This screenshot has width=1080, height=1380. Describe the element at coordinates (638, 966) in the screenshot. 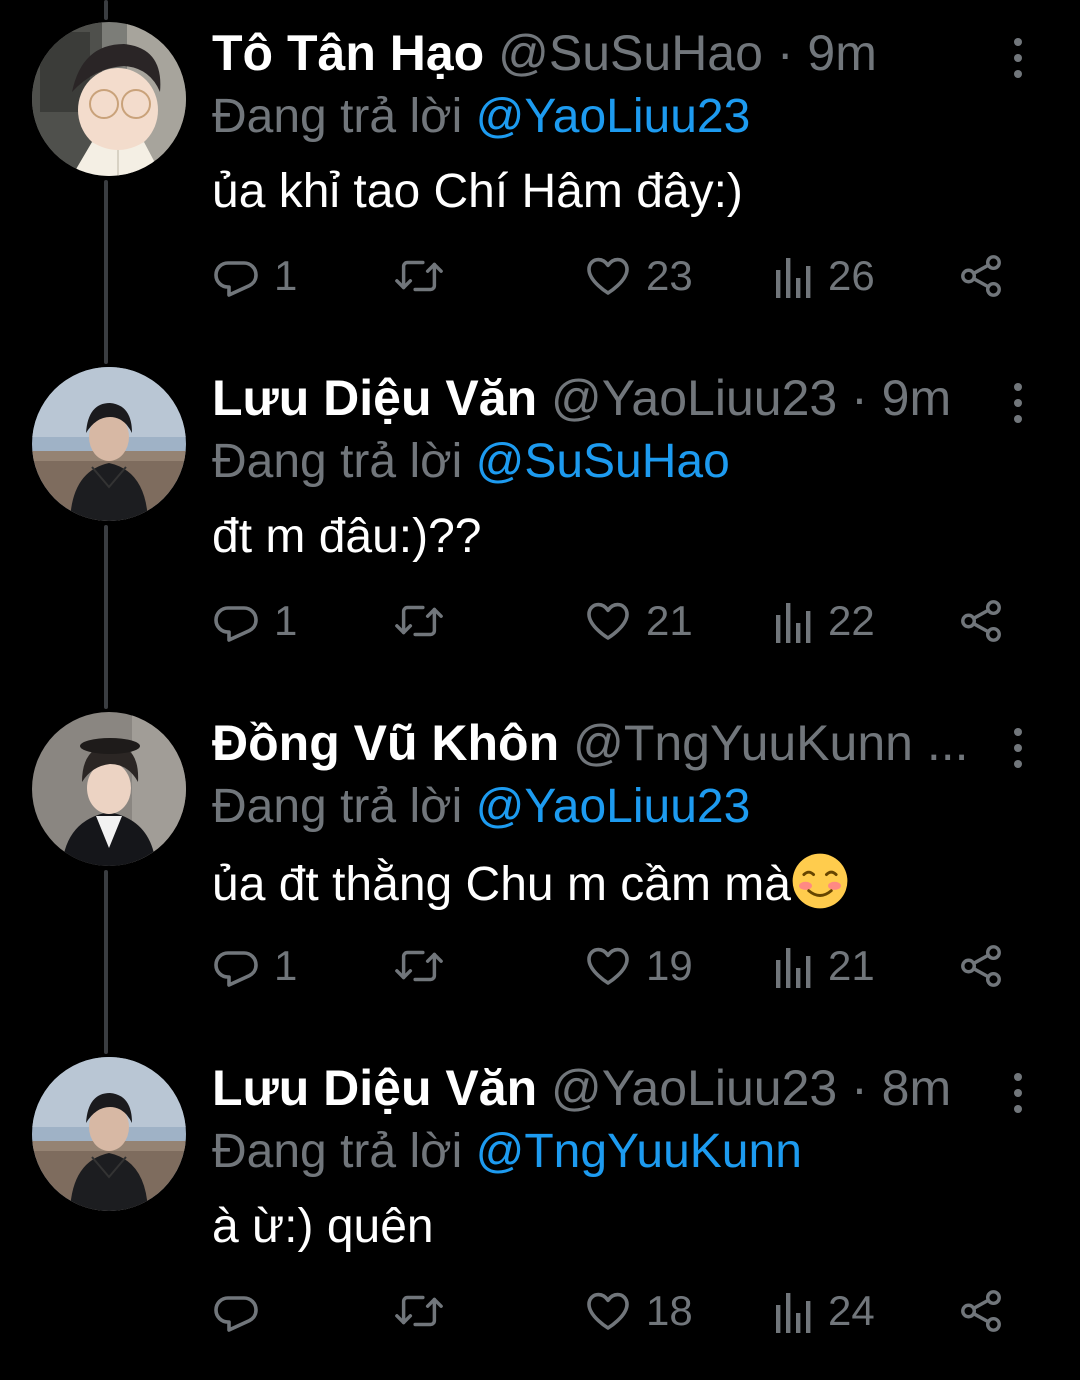

I see `like-button: 19` at that location.